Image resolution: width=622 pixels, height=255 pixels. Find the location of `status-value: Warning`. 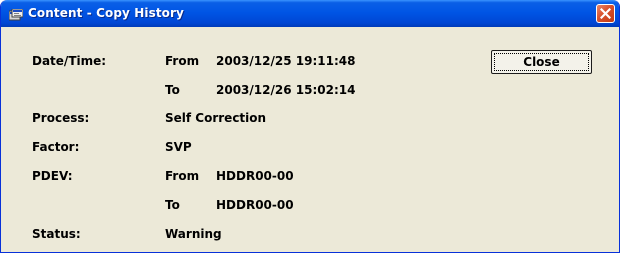

status-value: Warning is located at coordinates (193, 234).